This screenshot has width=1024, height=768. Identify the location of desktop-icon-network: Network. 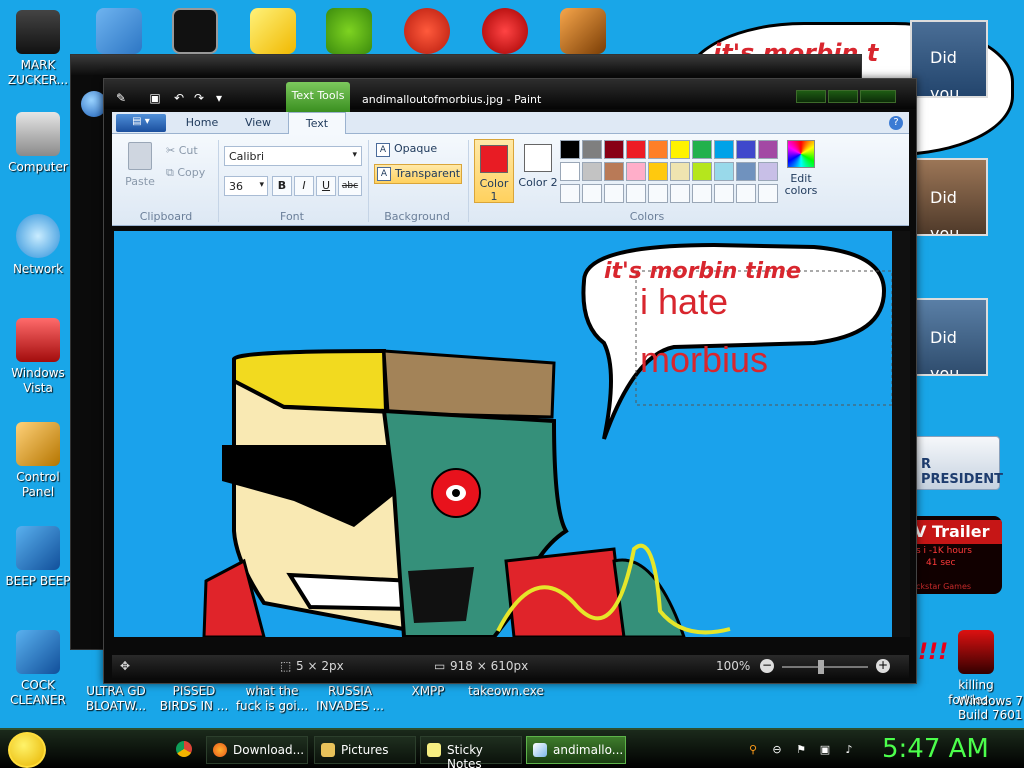
(38, 245).